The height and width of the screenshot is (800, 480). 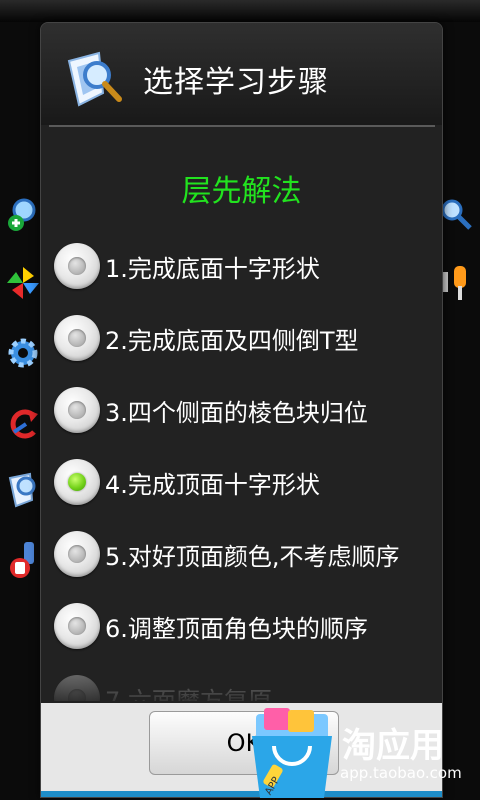 I want to click on step-option-4: 4.完成顶面十字形状, so click(x=241, y=482).